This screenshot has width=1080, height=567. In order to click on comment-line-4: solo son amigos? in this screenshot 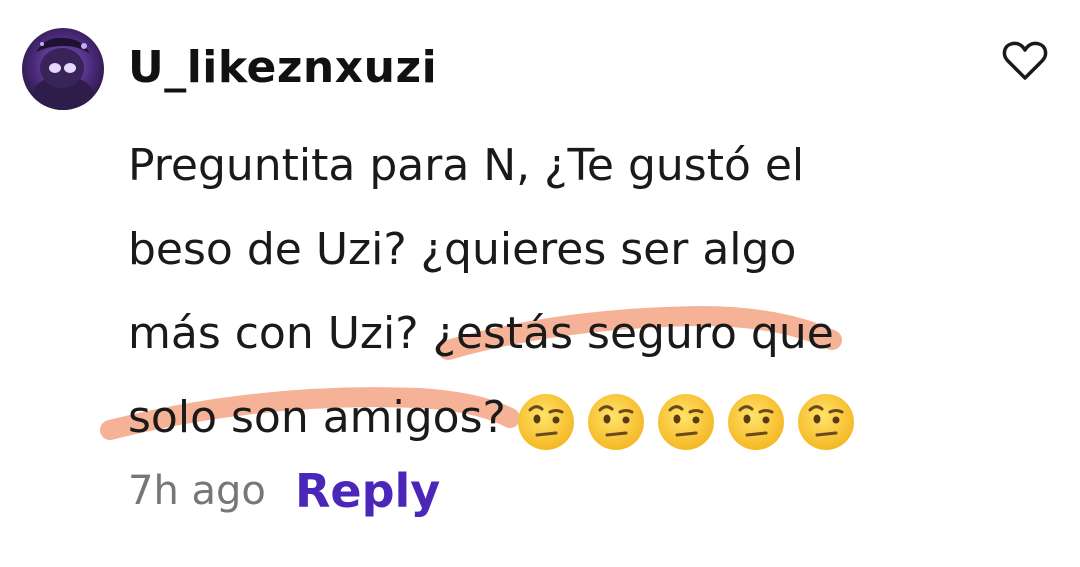, I will do `click(578, 418)`.